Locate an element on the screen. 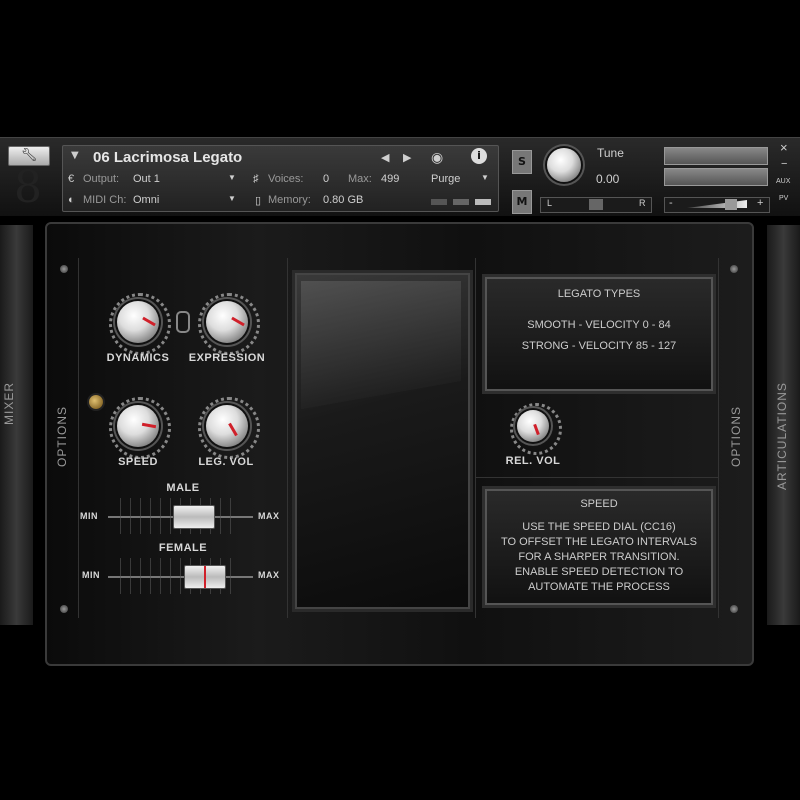  purge-menu: Purge is located at coordinates (445, 179).